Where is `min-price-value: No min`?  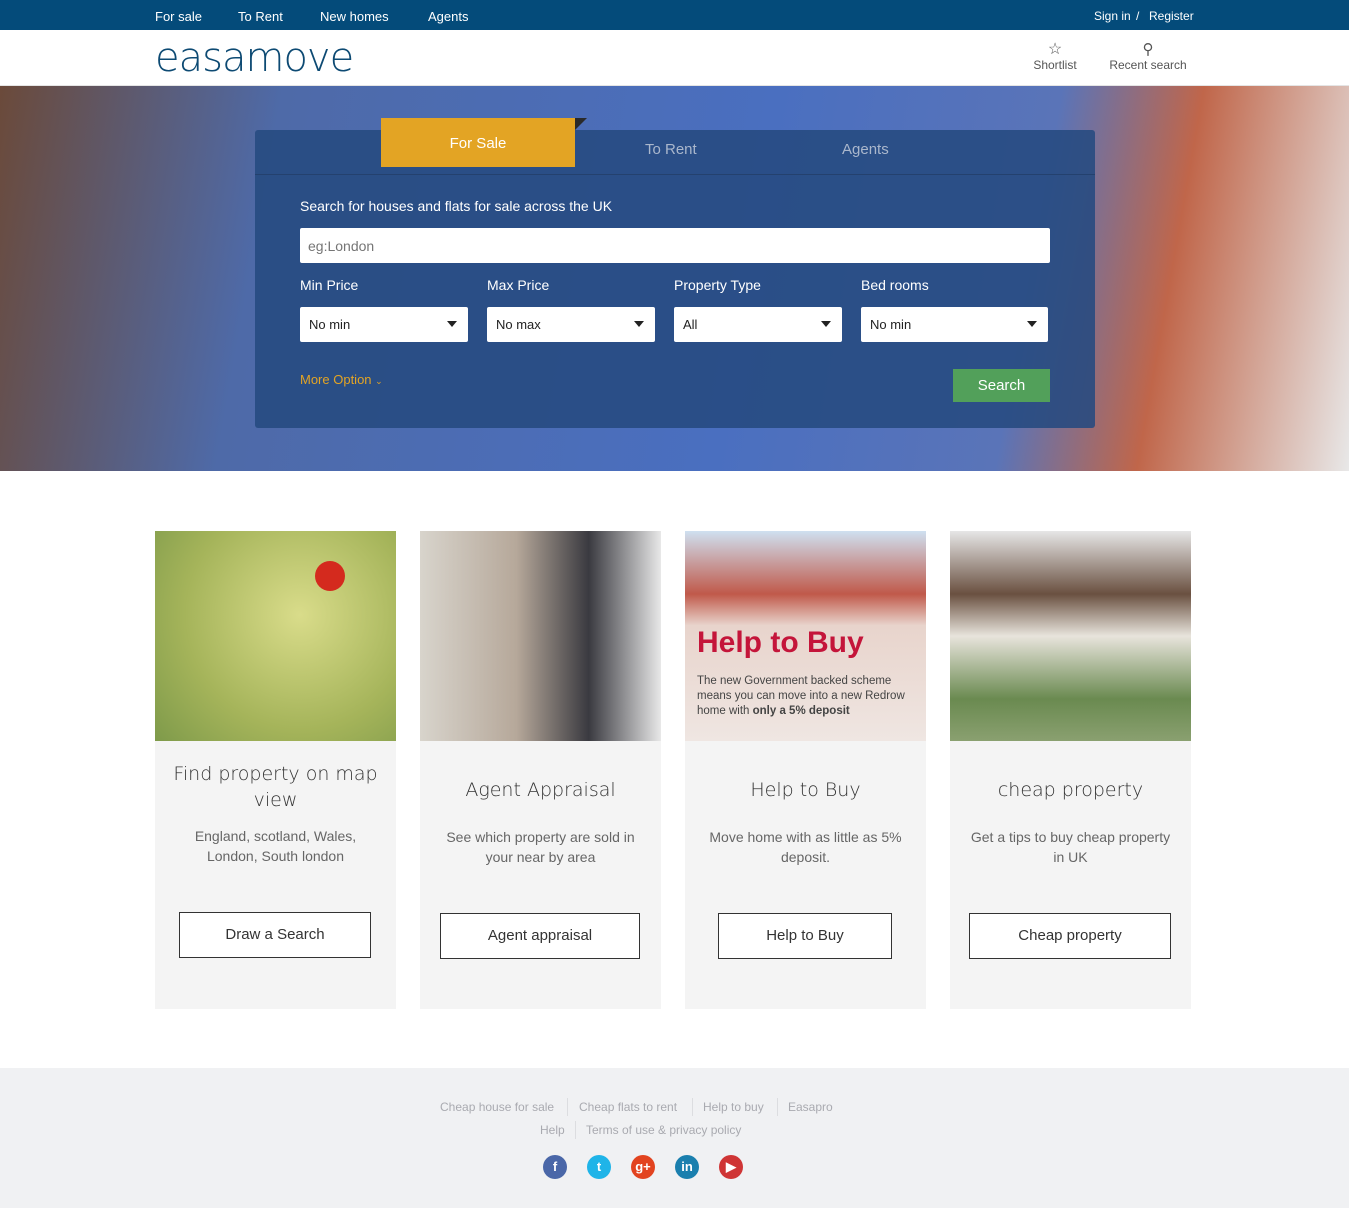
min-price-value: No min is located at coordinates (330, 324).